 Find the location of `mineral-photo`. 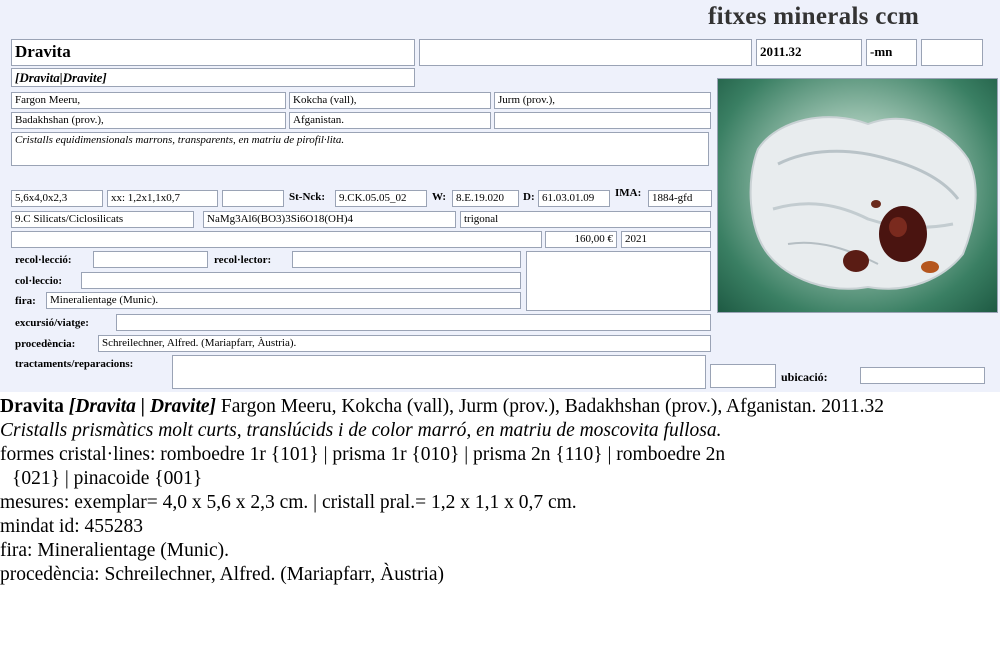

mineral-photo is located at coordinates (857, 195).